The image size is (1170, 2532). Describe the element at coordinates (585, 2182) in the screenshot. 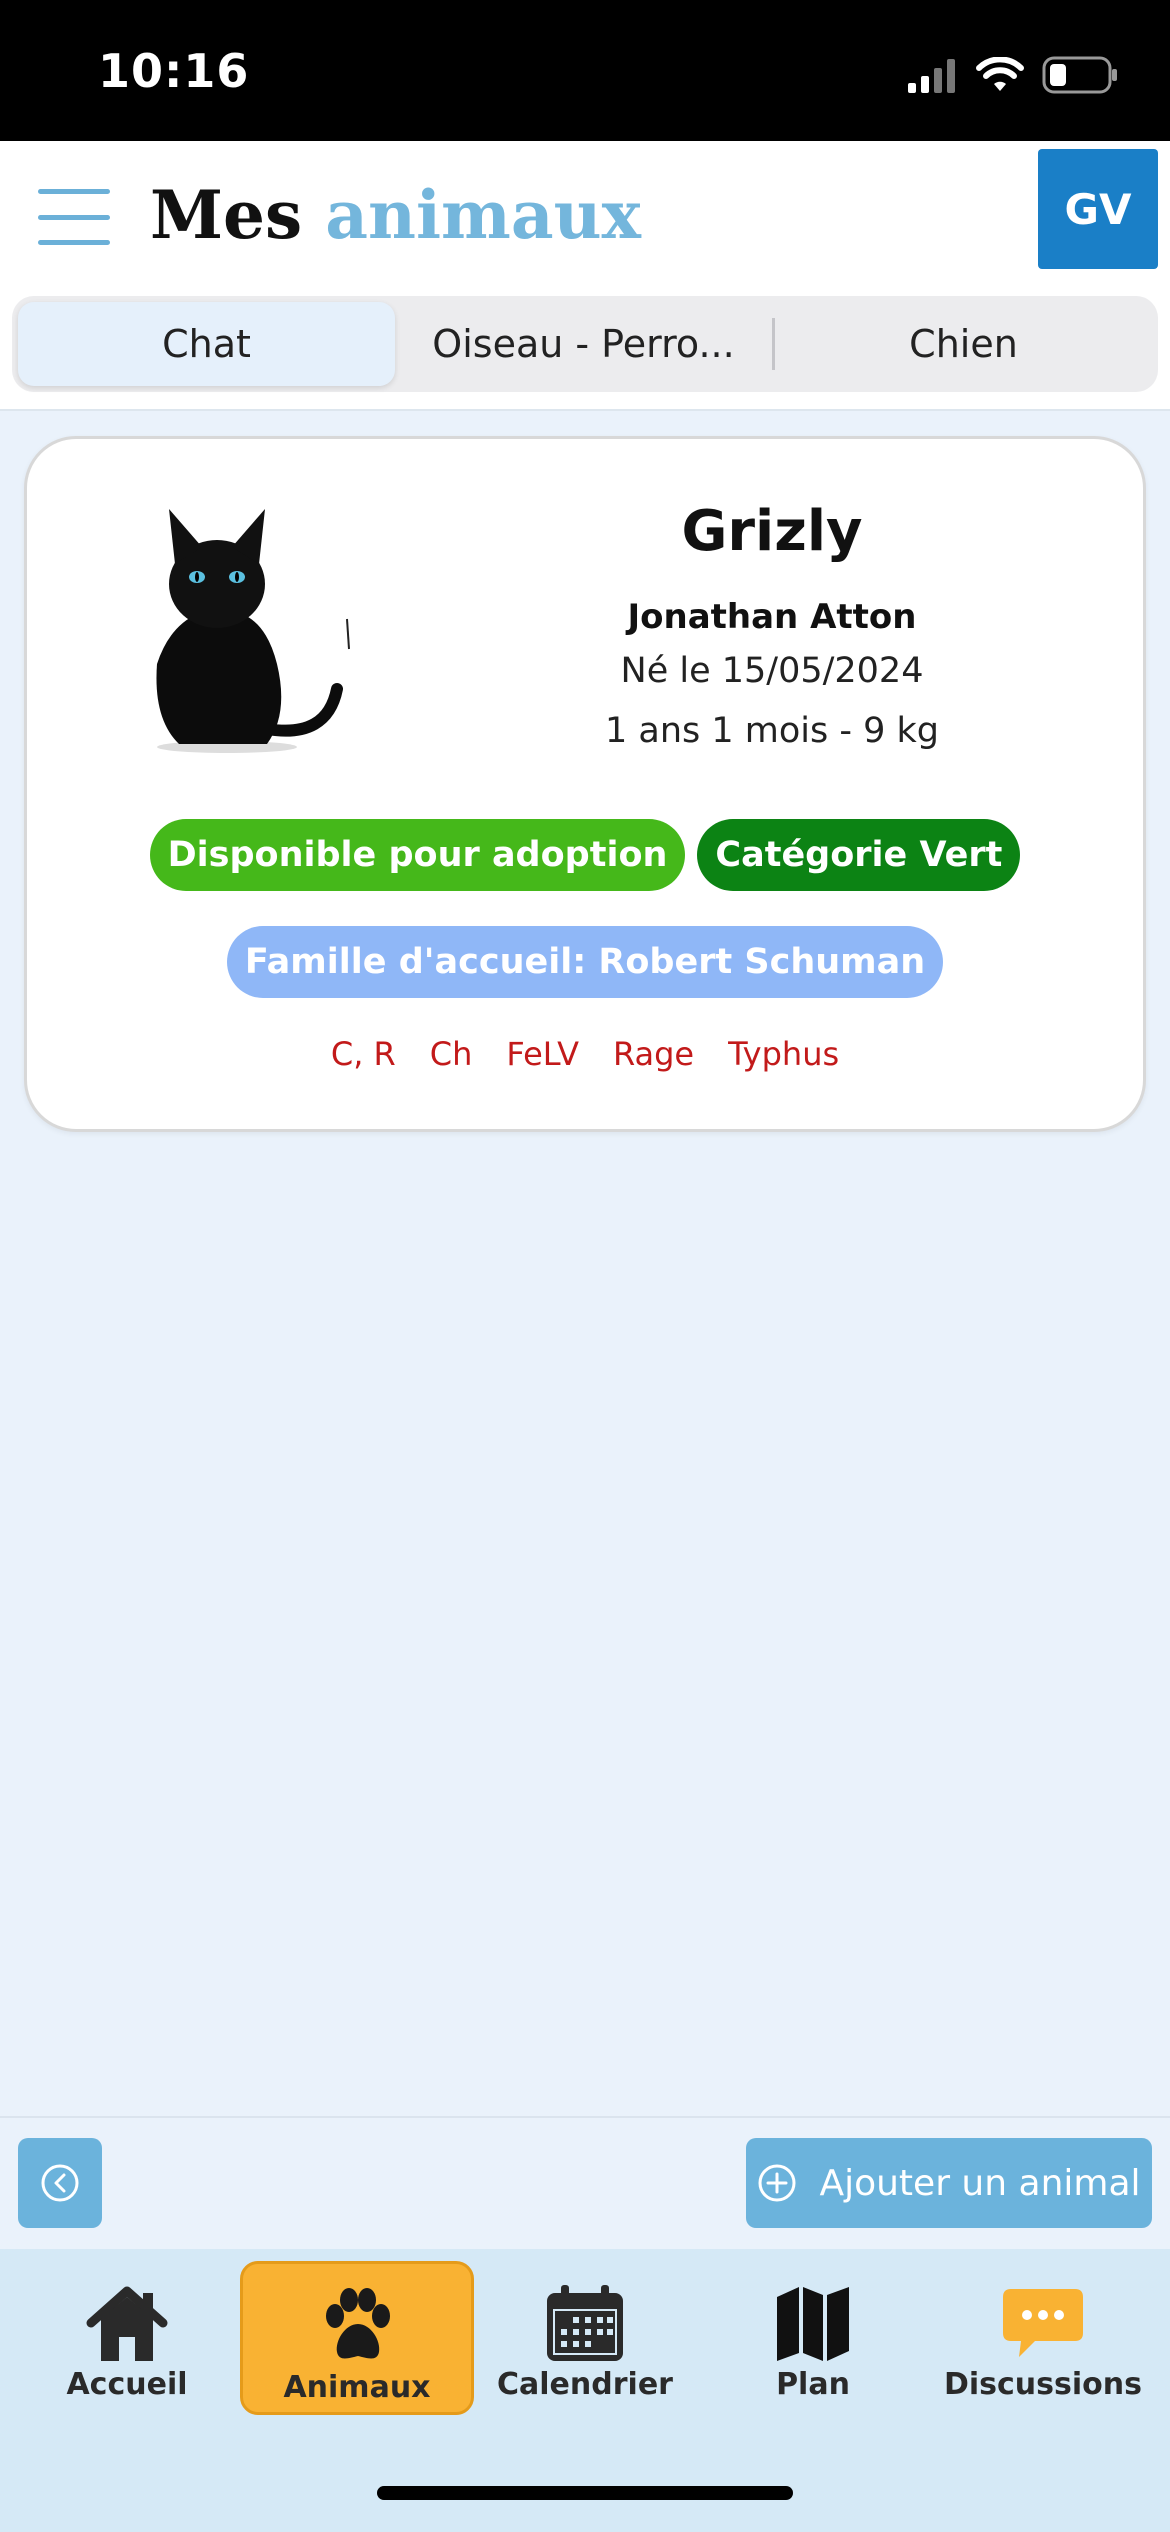

I see `bottom-actions-bar: Ajouter un animal` at that location.